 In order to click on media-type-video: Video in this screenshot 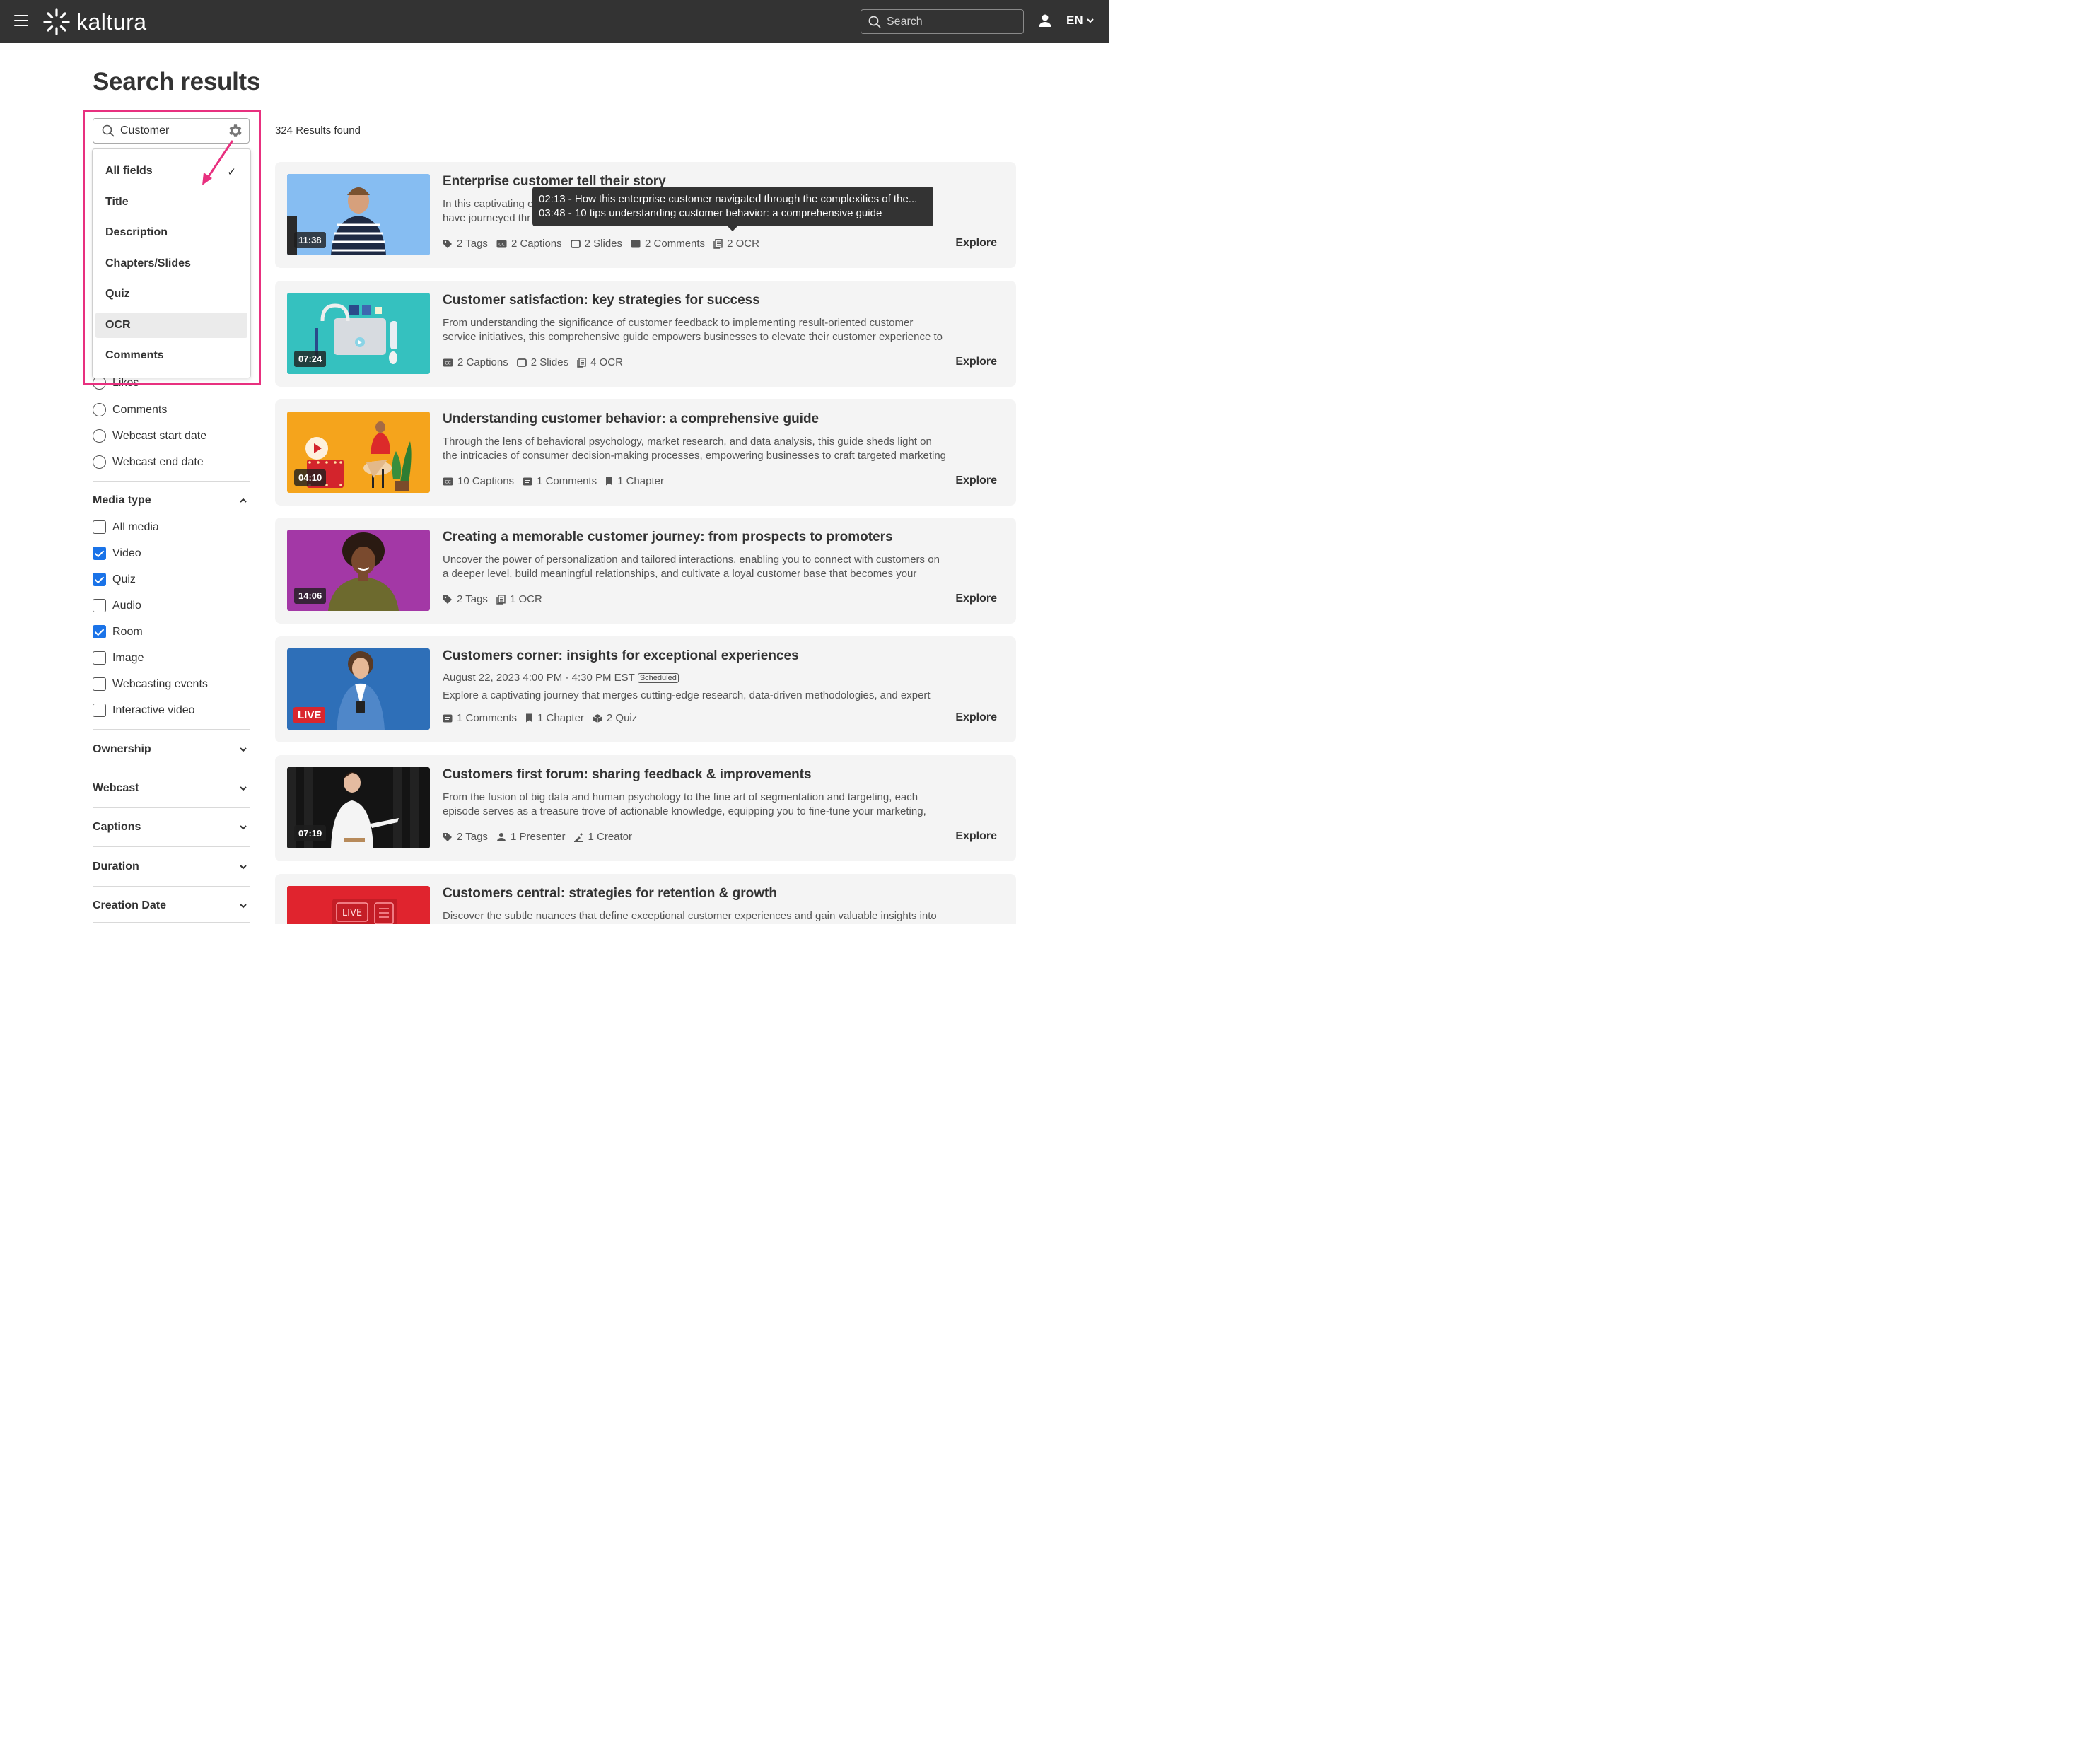, I will do `click(117, 553)`.